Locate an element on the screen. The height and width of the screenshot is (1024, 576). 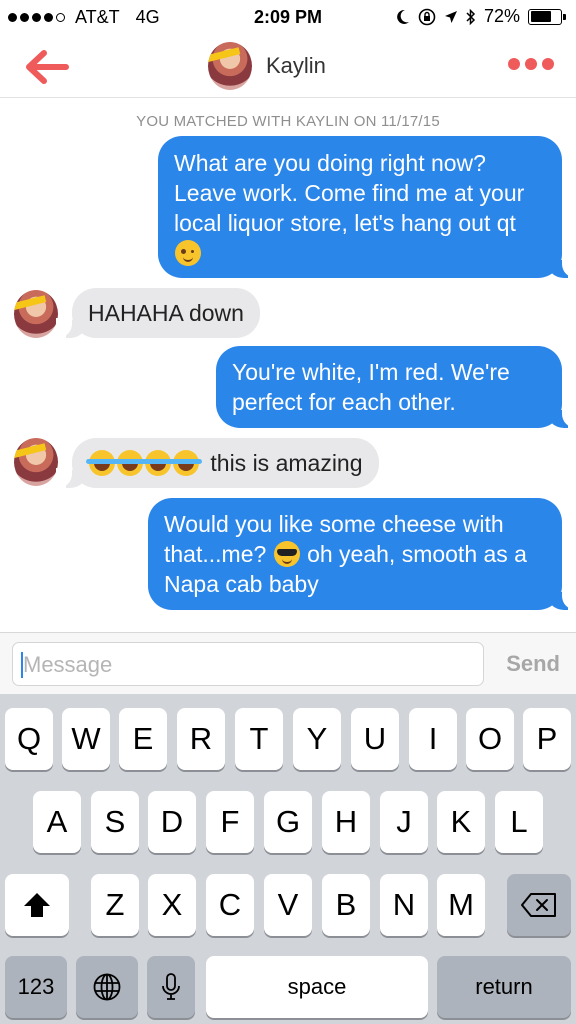
key-n: N is located at coordinates (404, 905).